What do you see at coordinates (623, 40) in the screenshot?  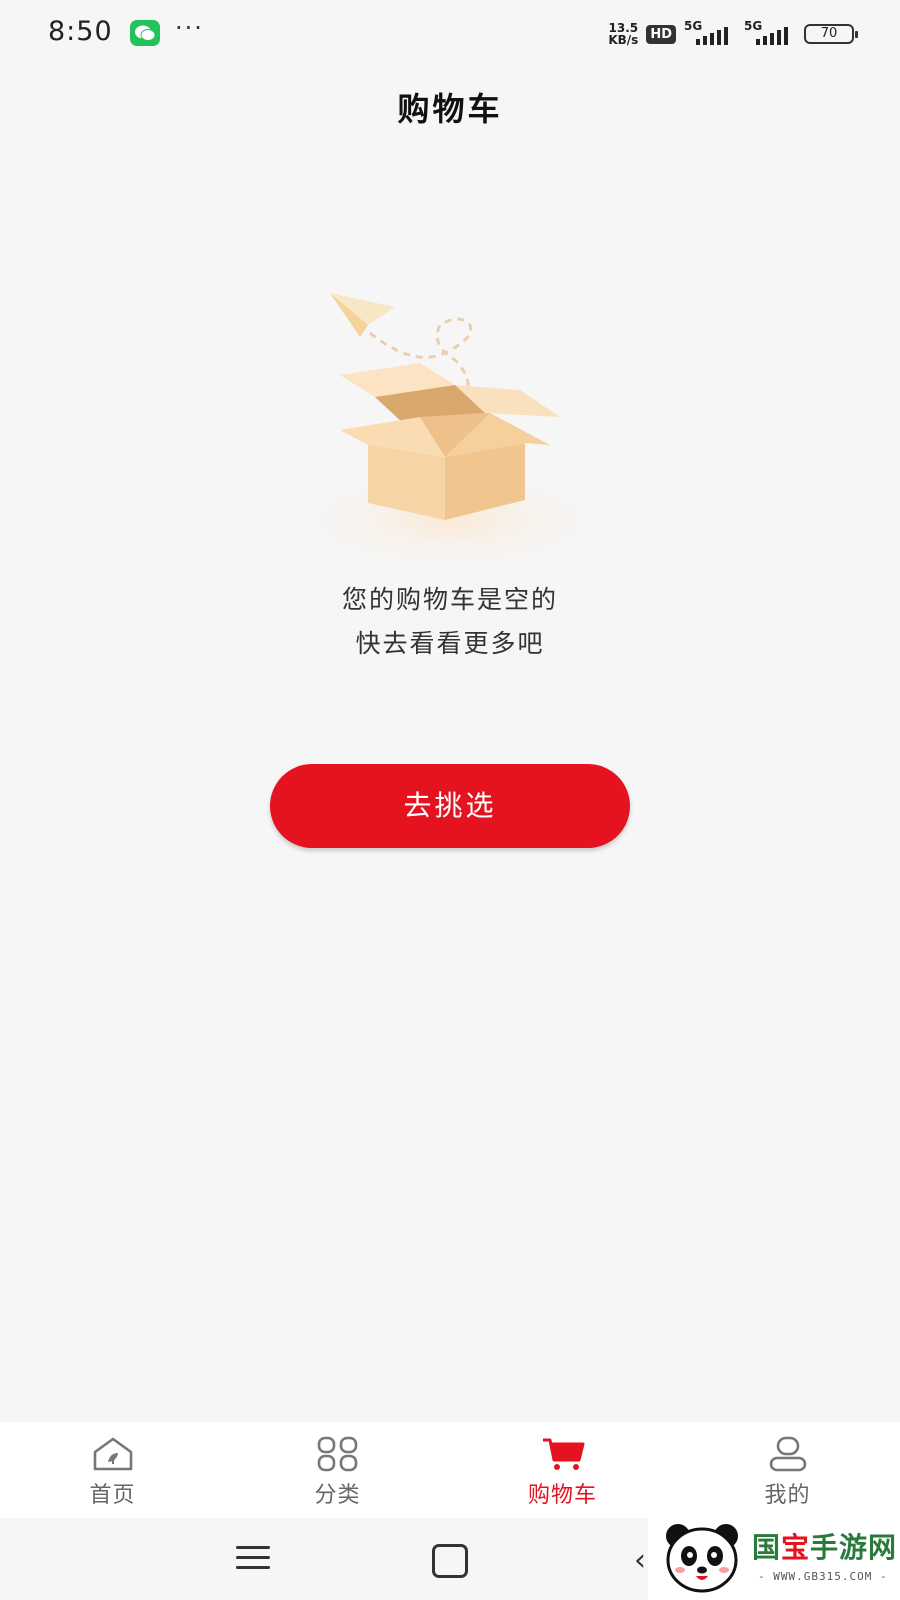 I see `network-speed-unit: KB/s` at bounding box center [623, 40].